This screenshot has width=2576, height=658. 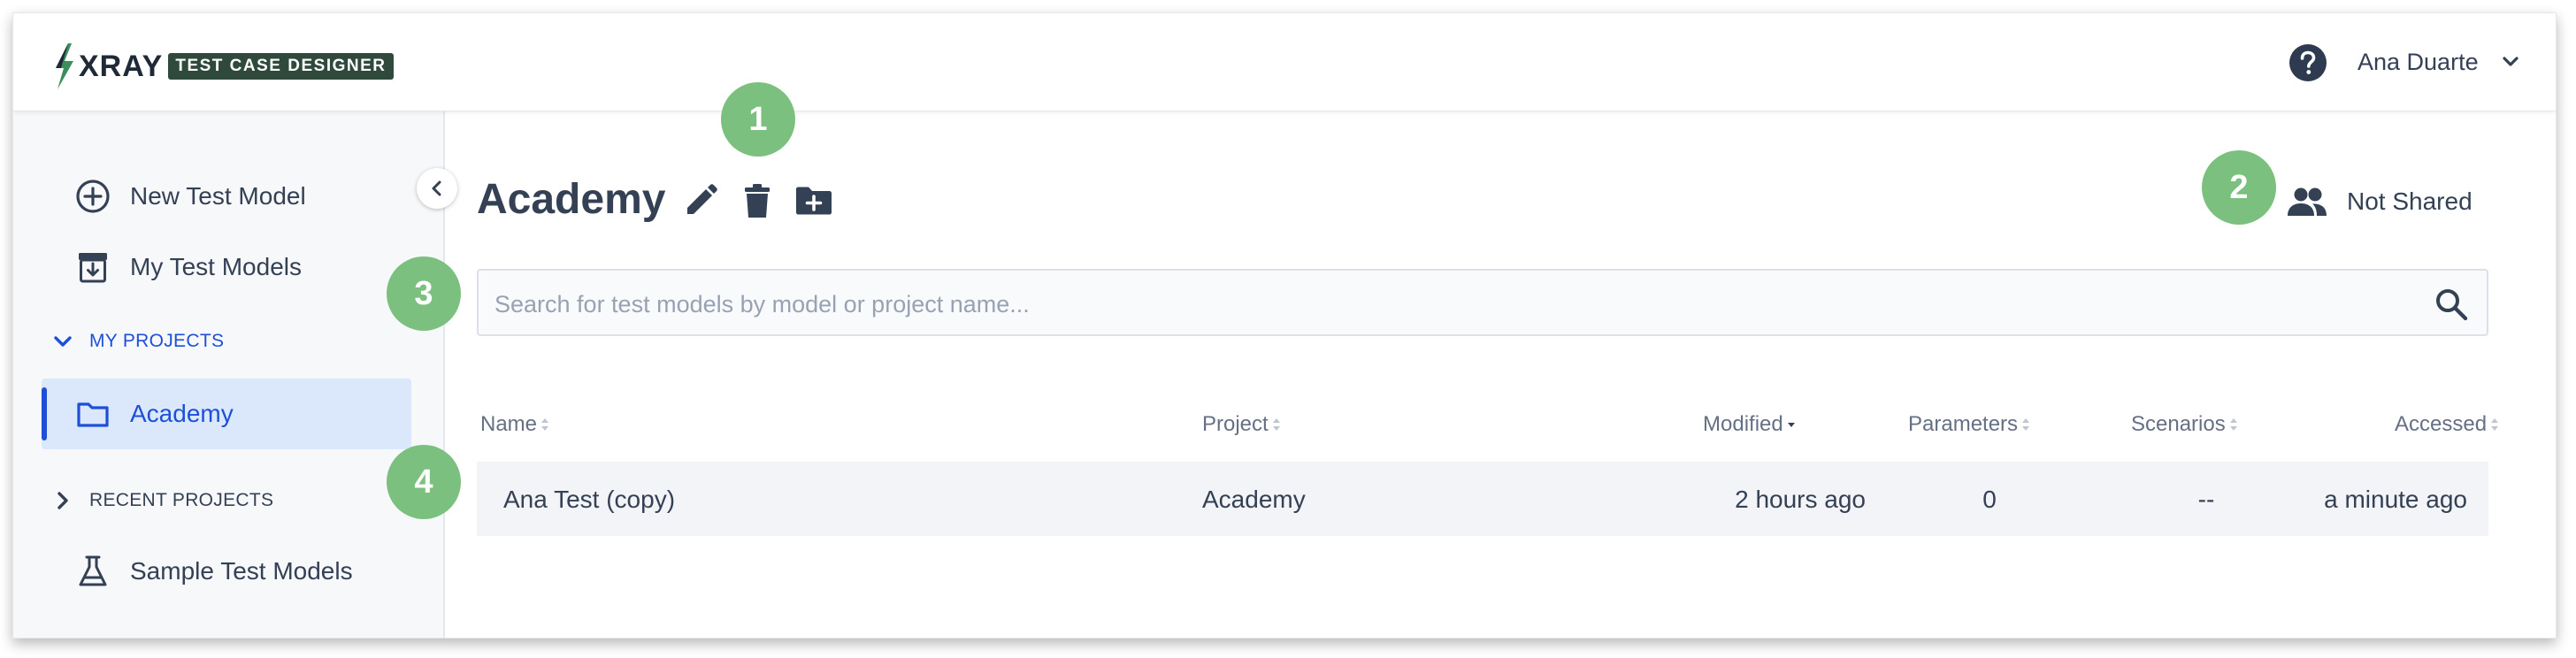 I want to click on chevron-right-icon, so click(x=63, y=501).